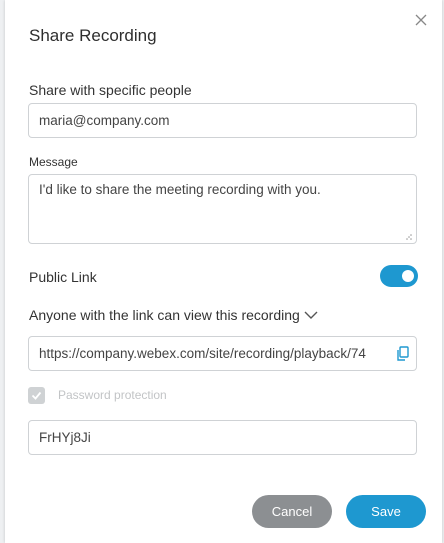 This screenshot has height=543, width=444. Describe the element at coordinates (110, 90) in the screenshot. I see `share-people-label: Share with specific people` at that location.